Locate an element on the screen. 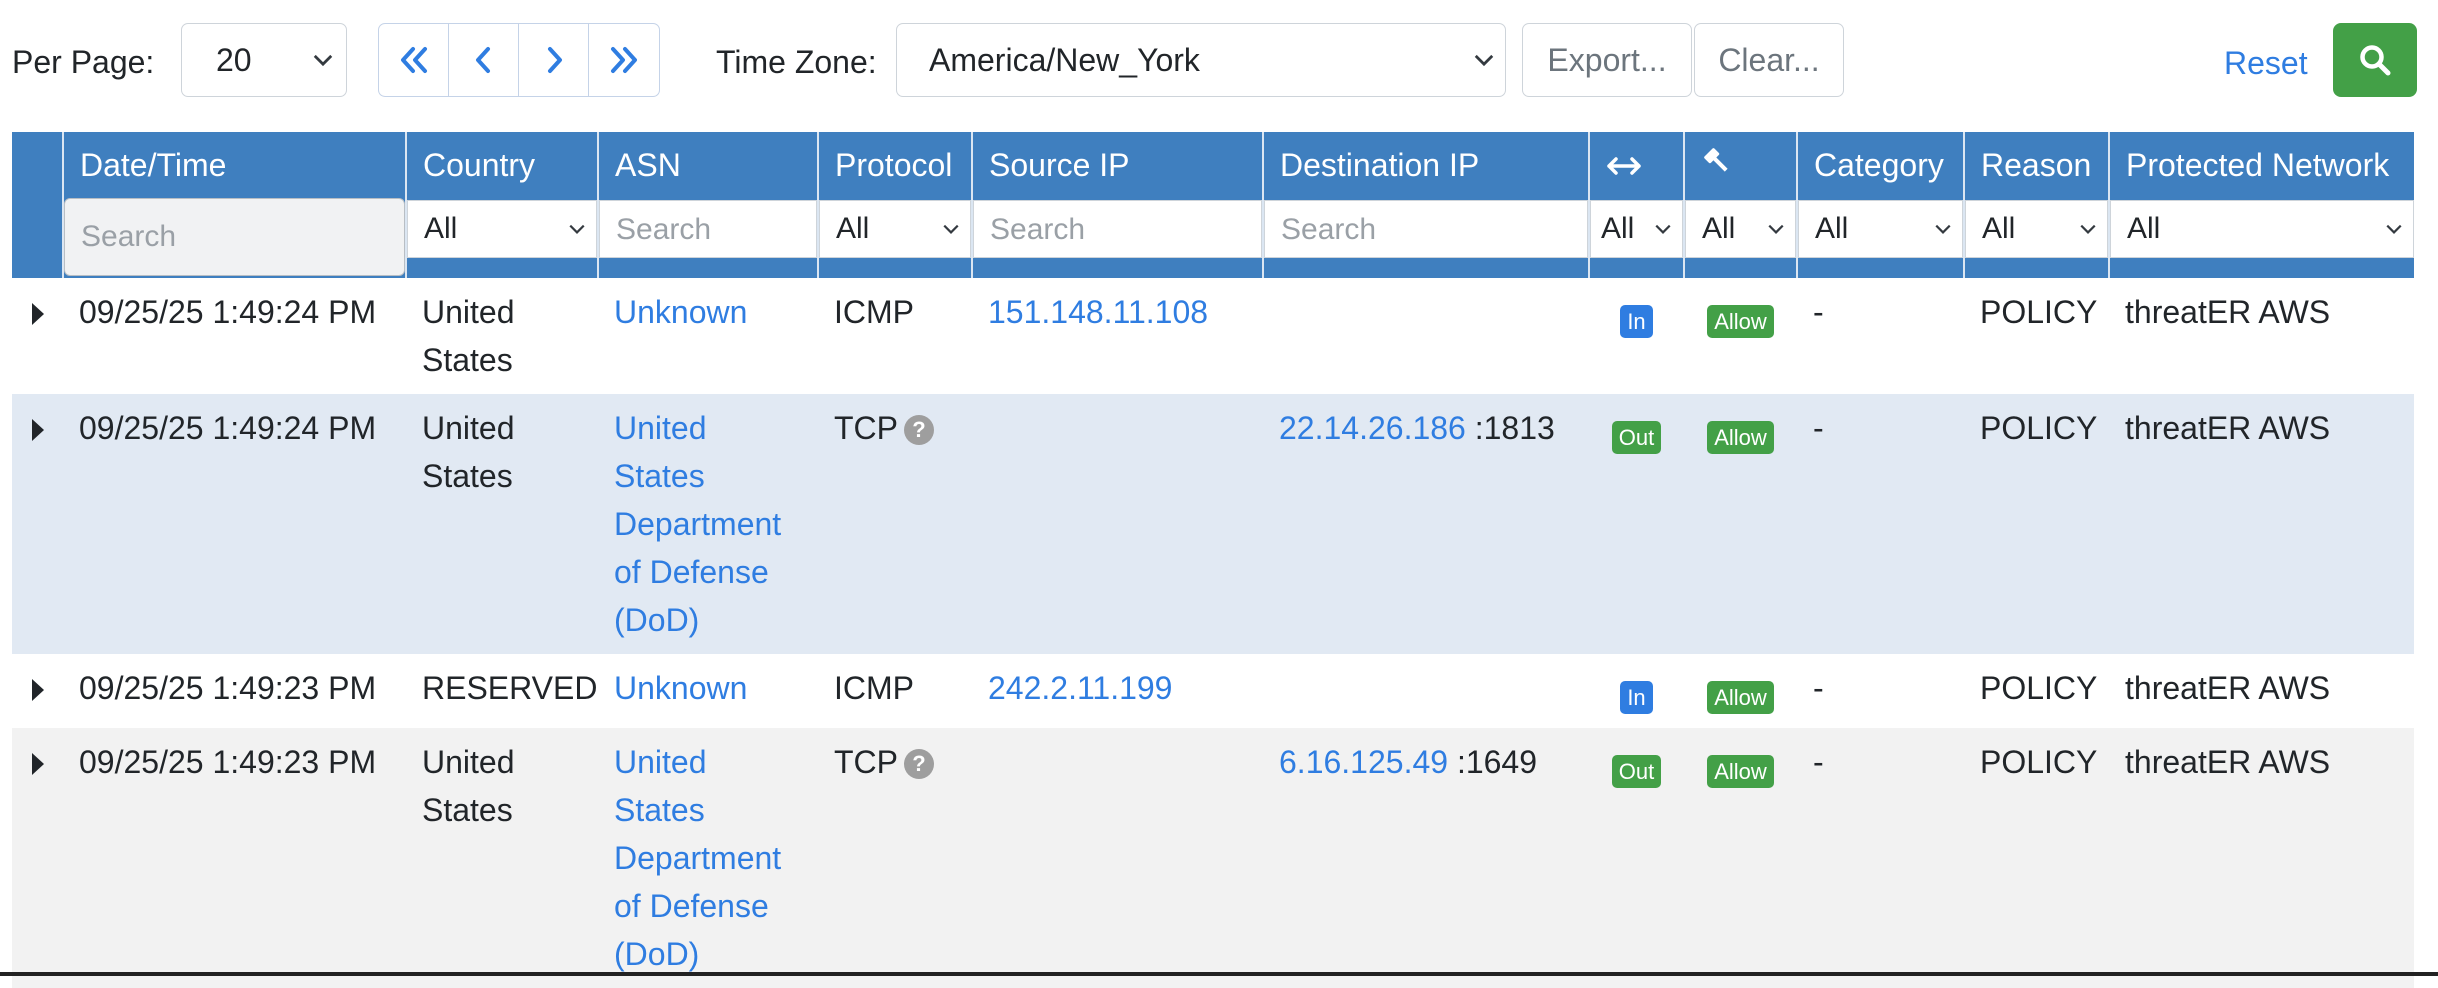 The width and height of the screenshot is (2438, 988). first-page-button is located at coordinates (414, 60).